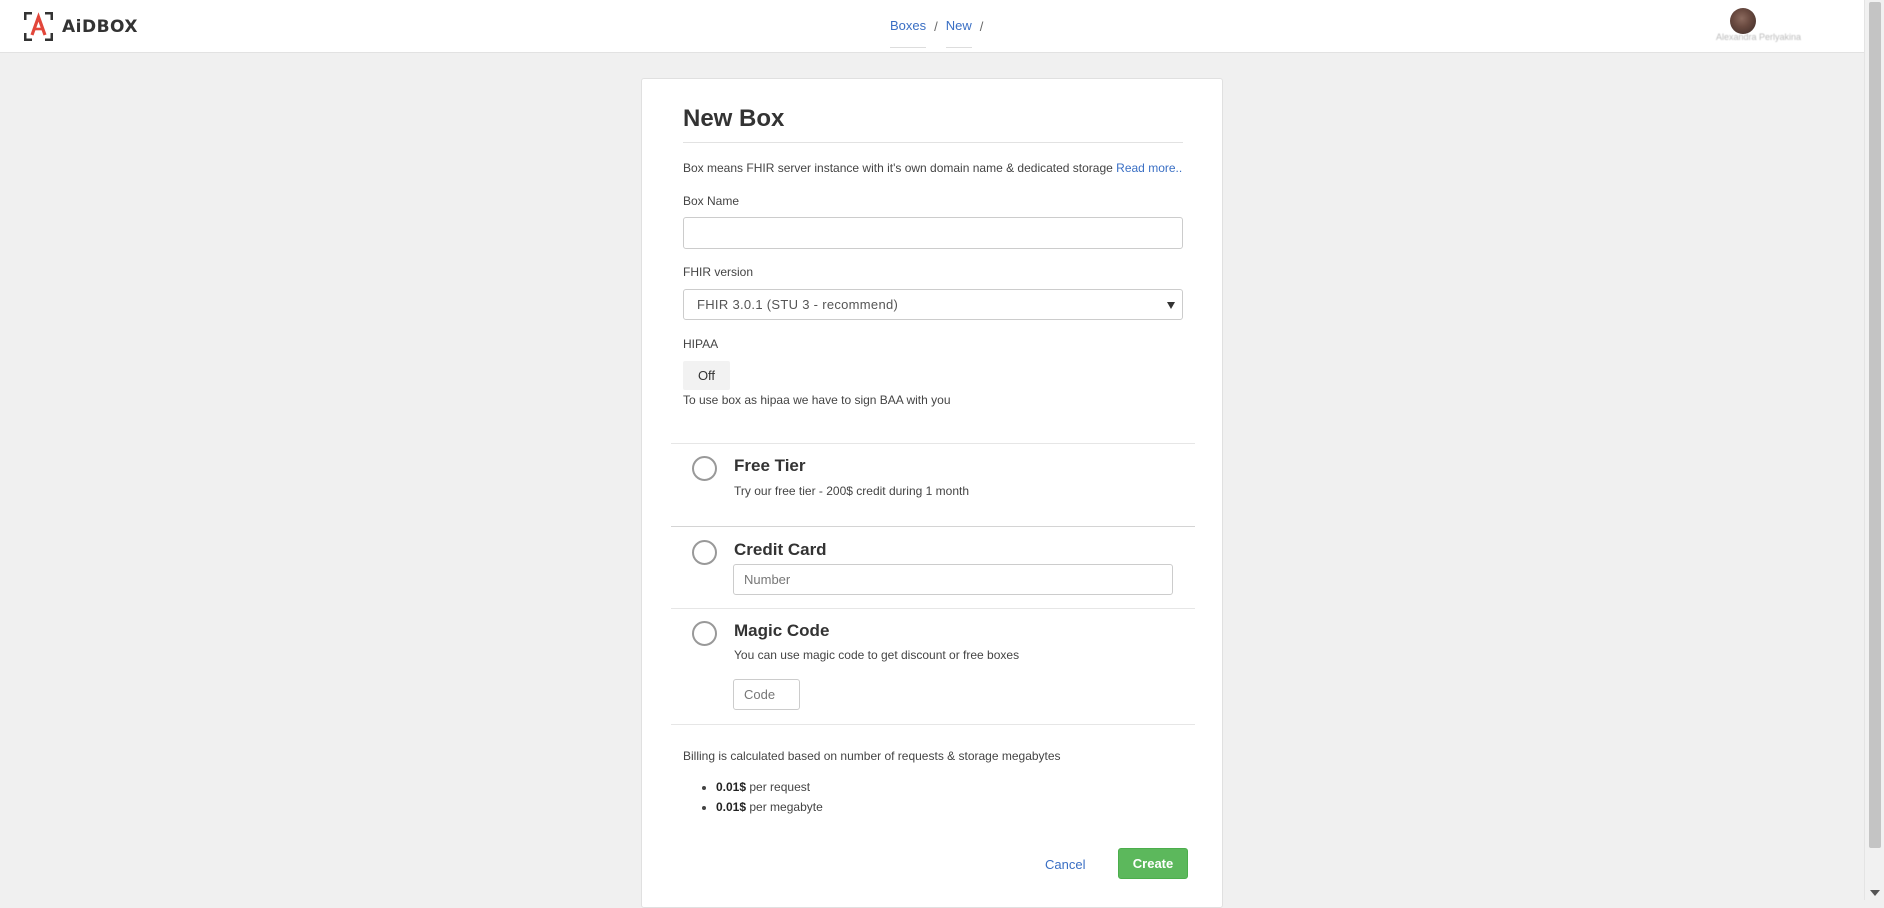 This screenshot has height=908, width=1884. I want to click on scroll-down-arrow-icon, so click(1875, 893).